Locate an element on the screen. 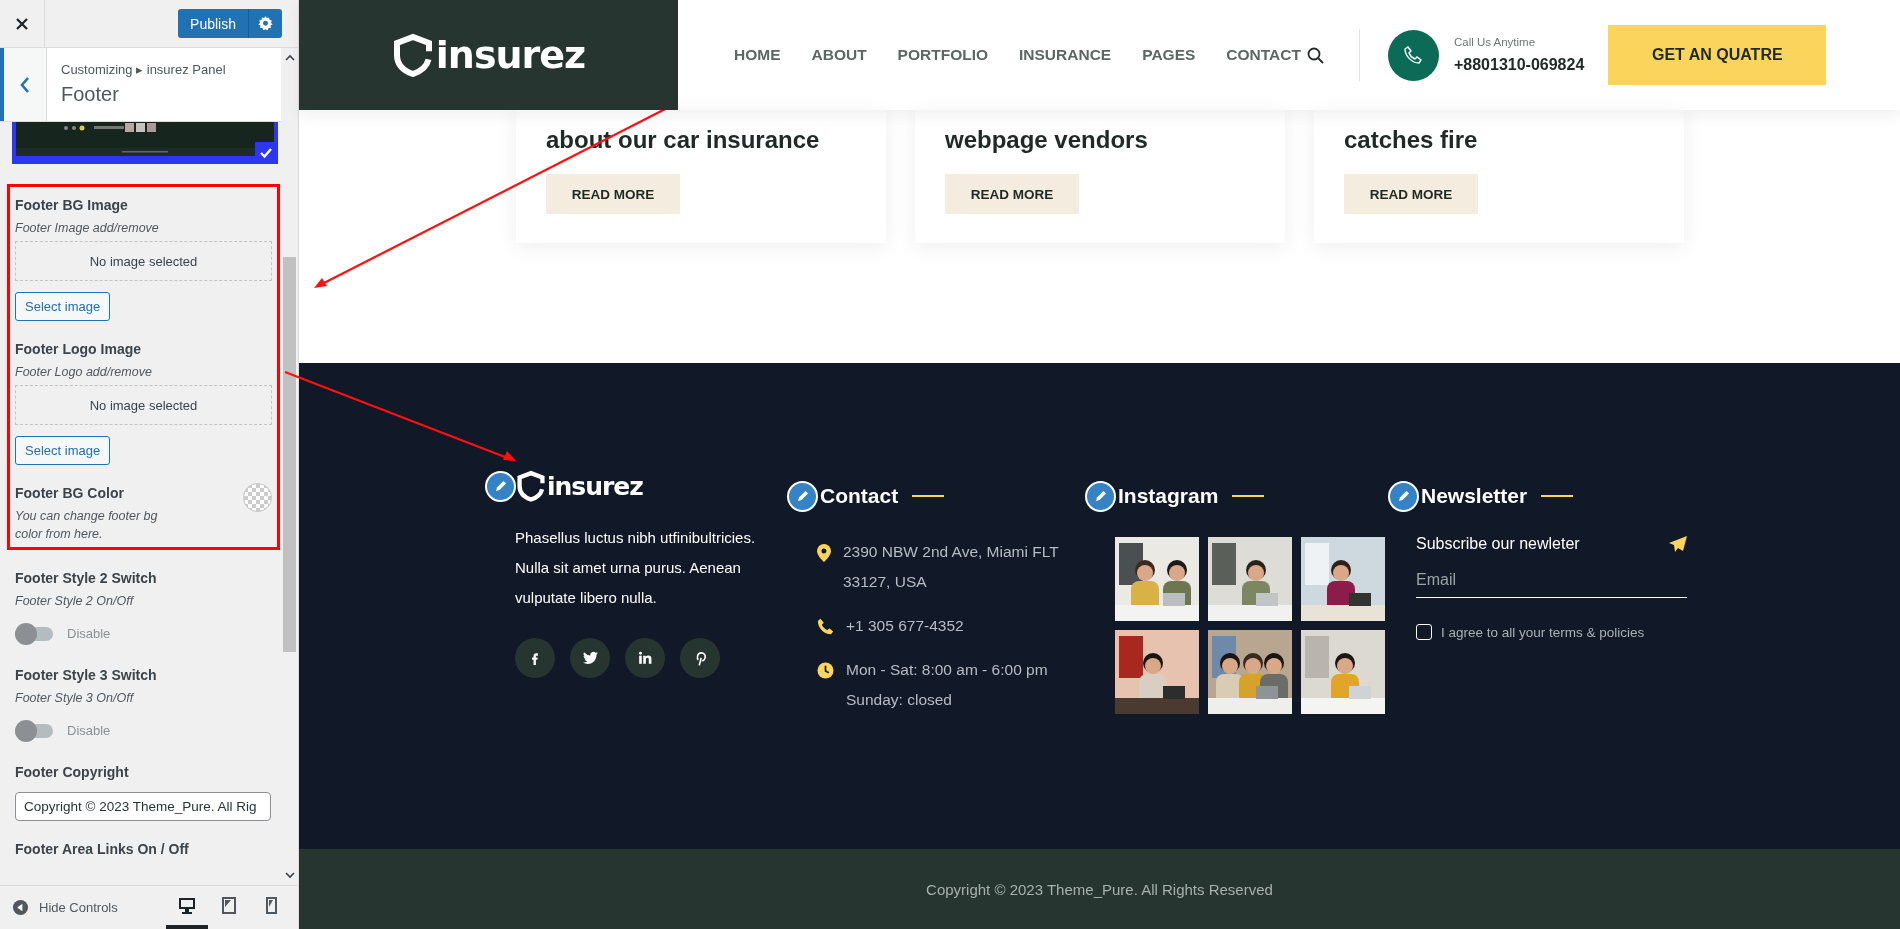 The image size is (1900, 929). phone-number: +8801310-069824 is located at coordinates (1519, 65).